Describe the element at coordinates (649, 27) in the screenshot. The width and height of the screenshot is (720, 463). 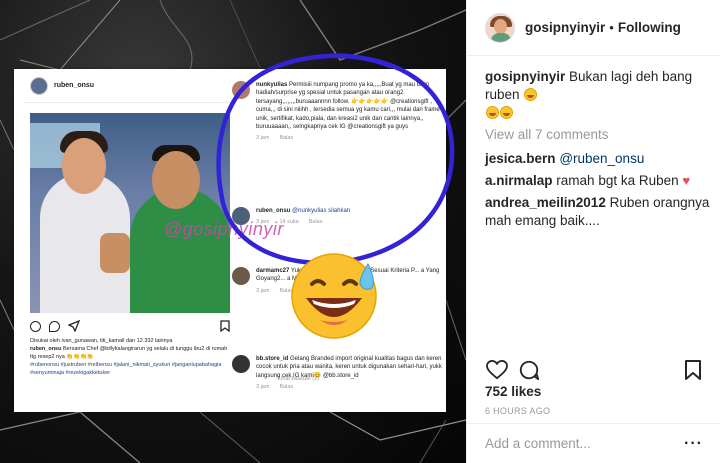
I see `following-button: Following` at that location.